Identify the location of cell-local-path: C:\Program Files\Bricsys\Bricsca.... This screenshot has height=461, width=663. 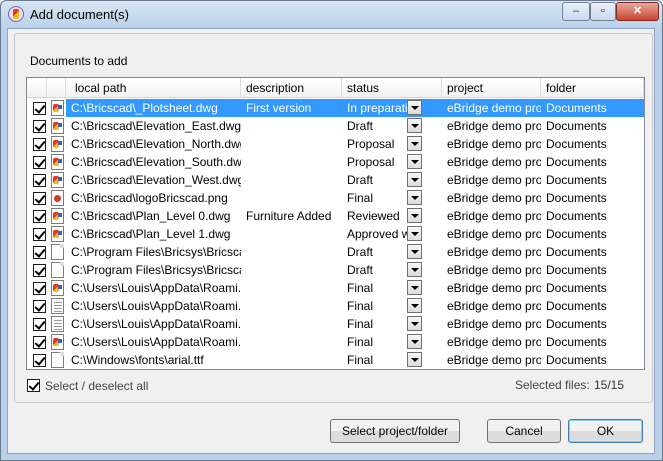
(156, 270).